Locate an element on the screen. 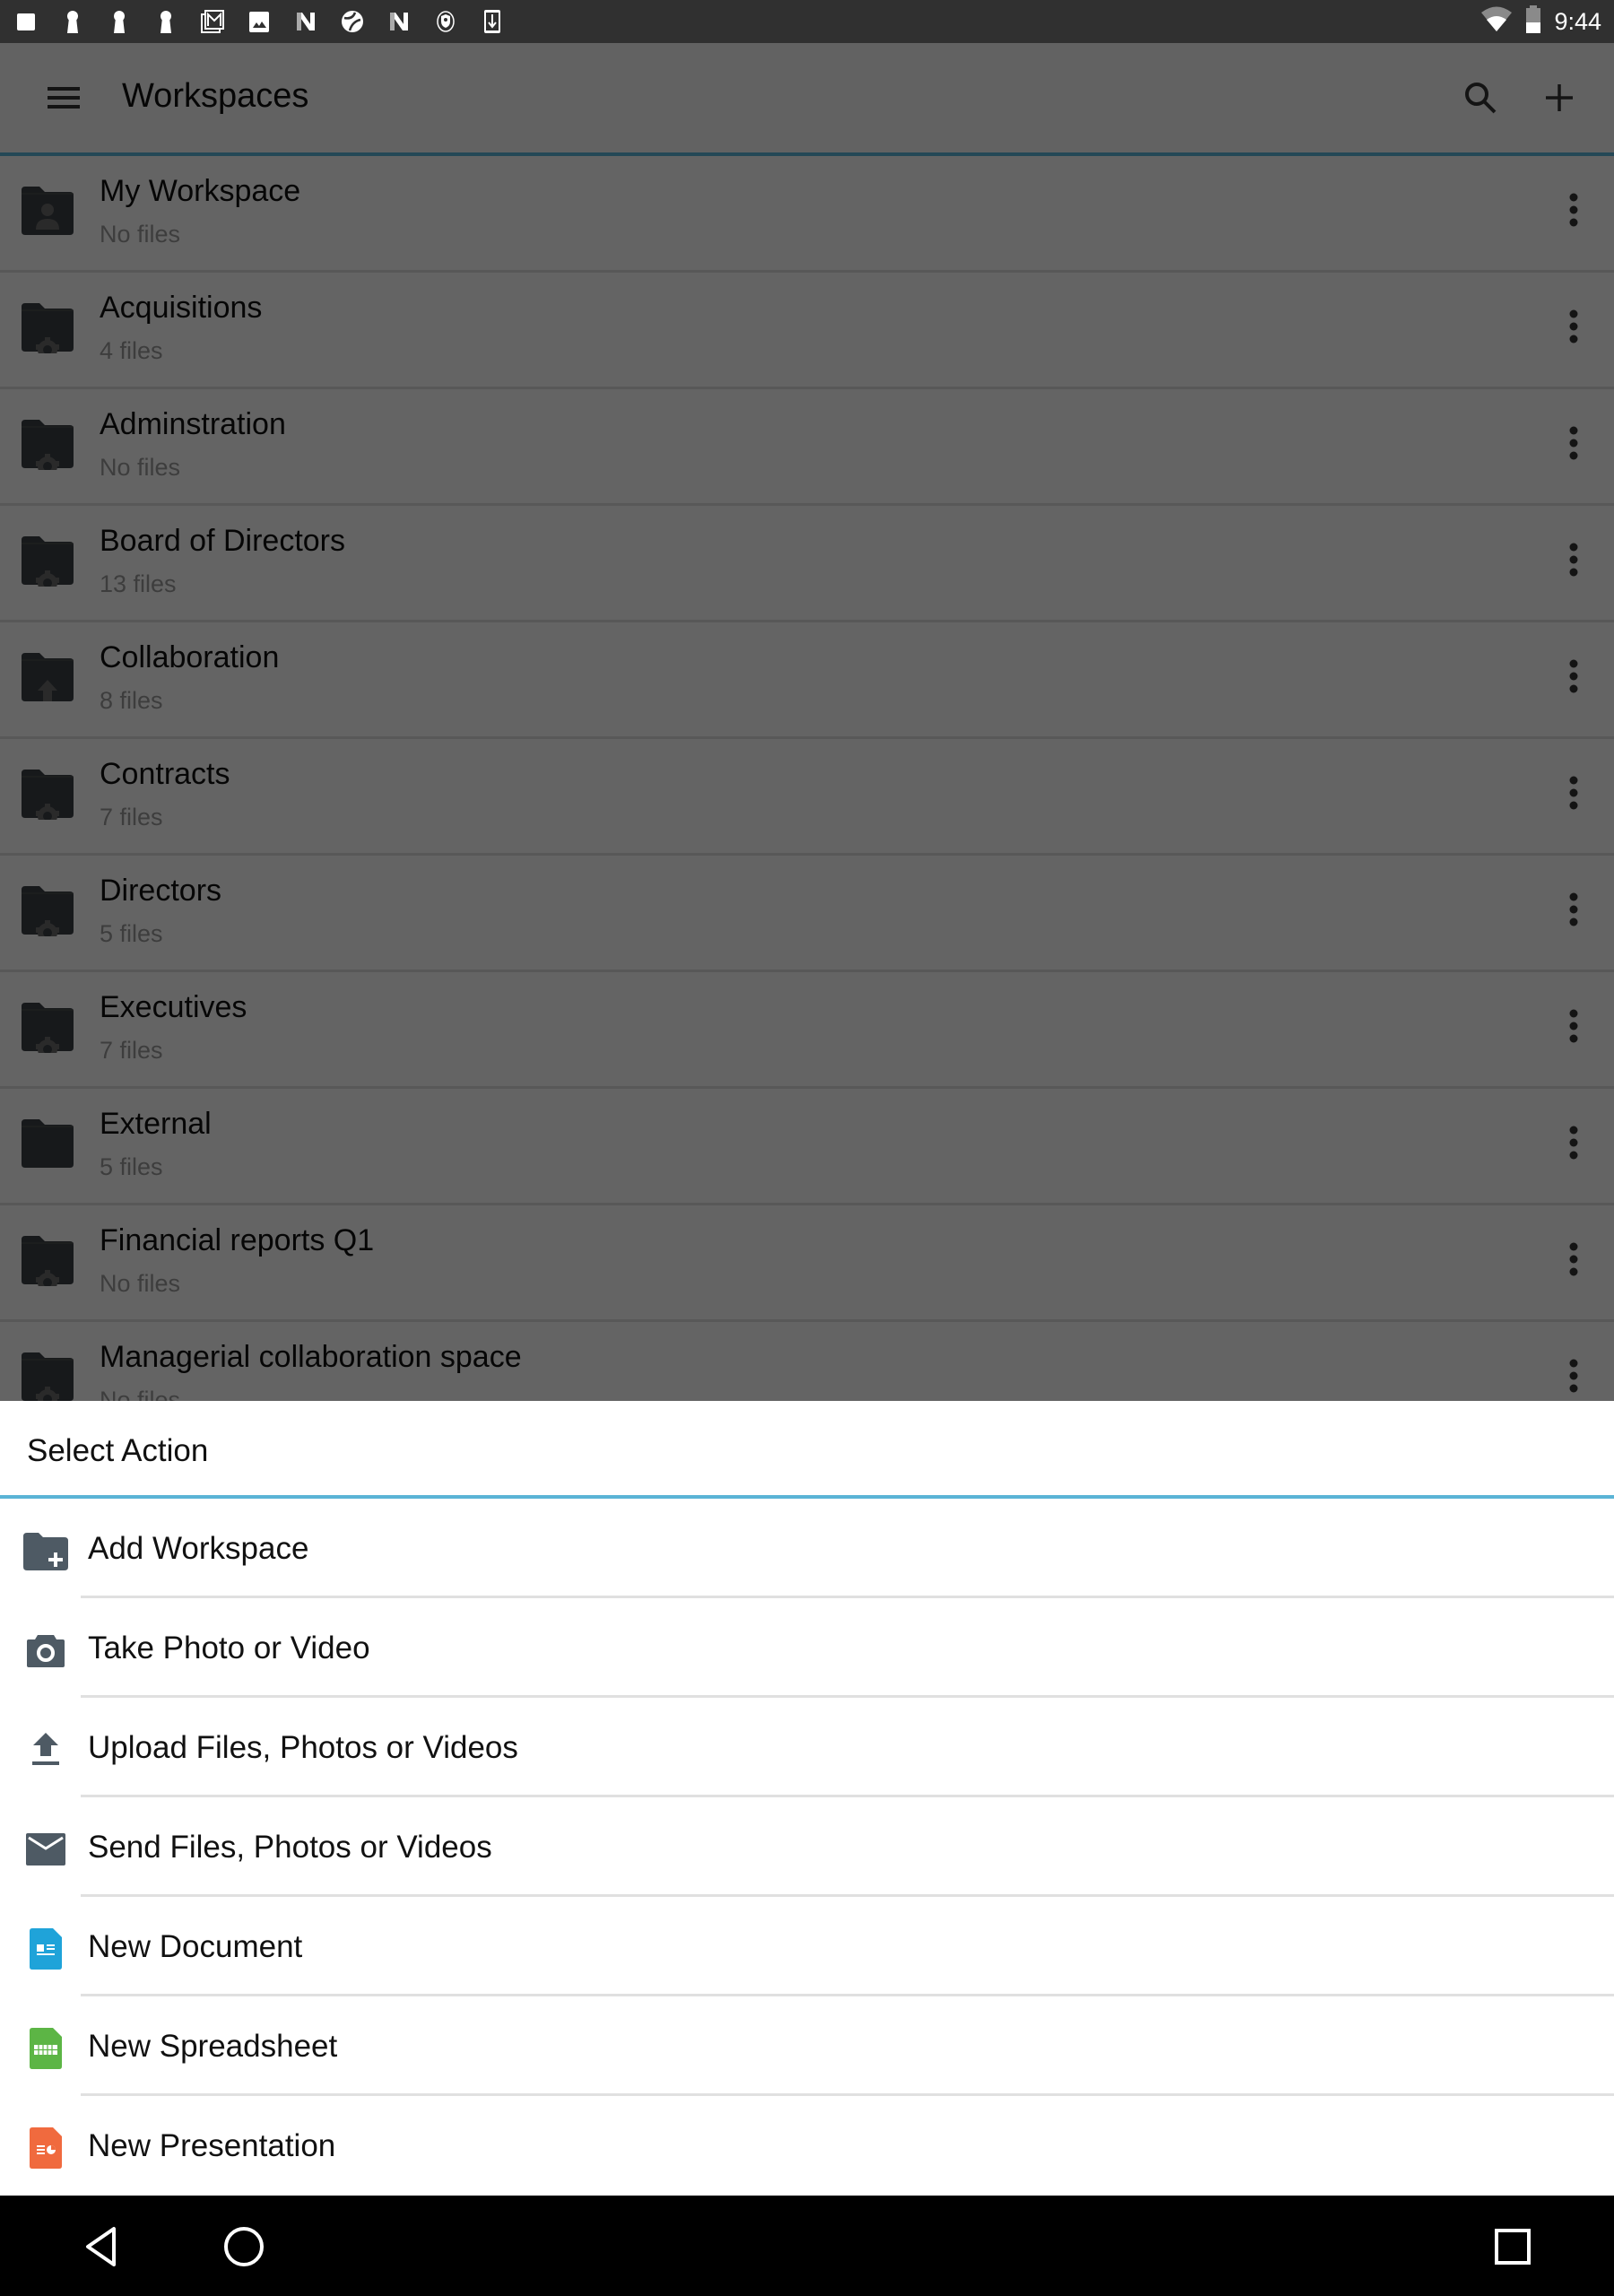 This screenshot has width=1614, height=2296. presentation-icon is located at coordinates (45, 2148).